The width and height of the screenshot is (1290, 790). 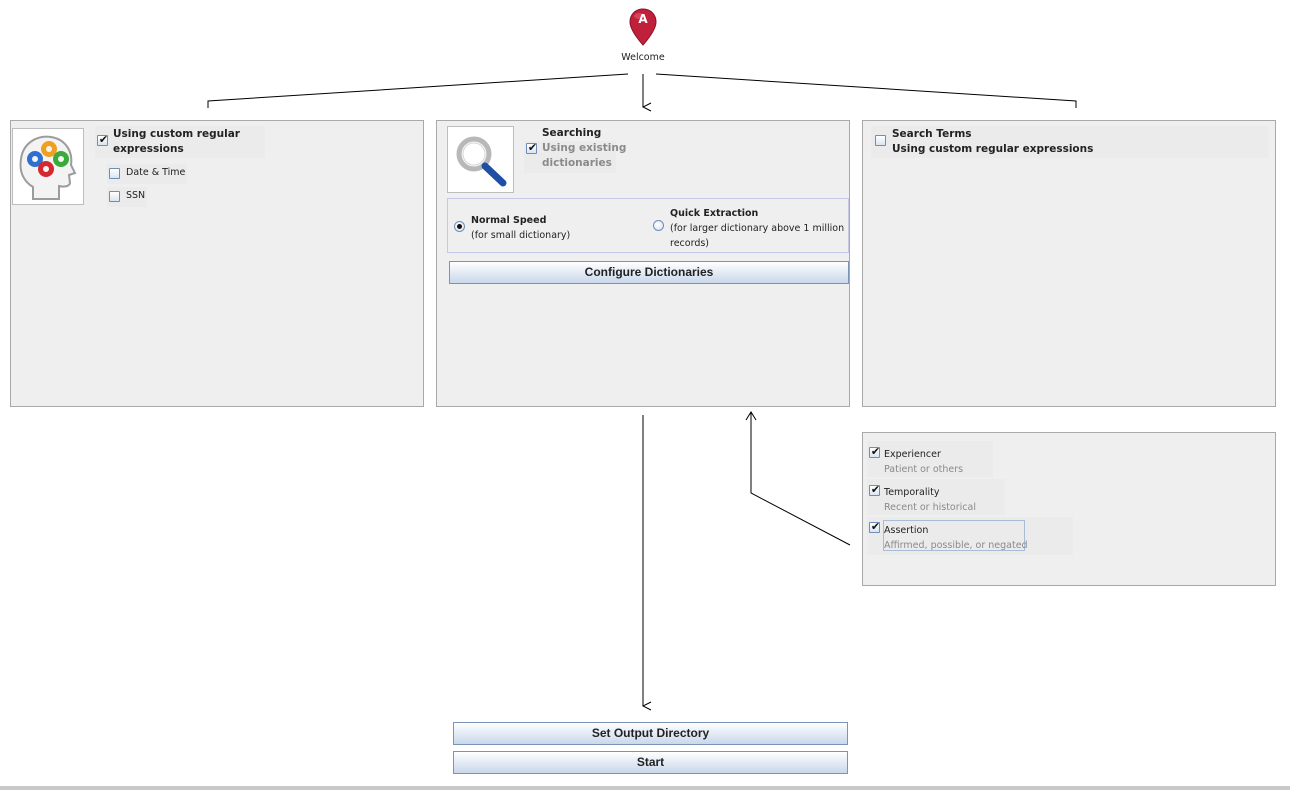 I want to click on horizontal-scrollbar, so click(x=645, y=788).